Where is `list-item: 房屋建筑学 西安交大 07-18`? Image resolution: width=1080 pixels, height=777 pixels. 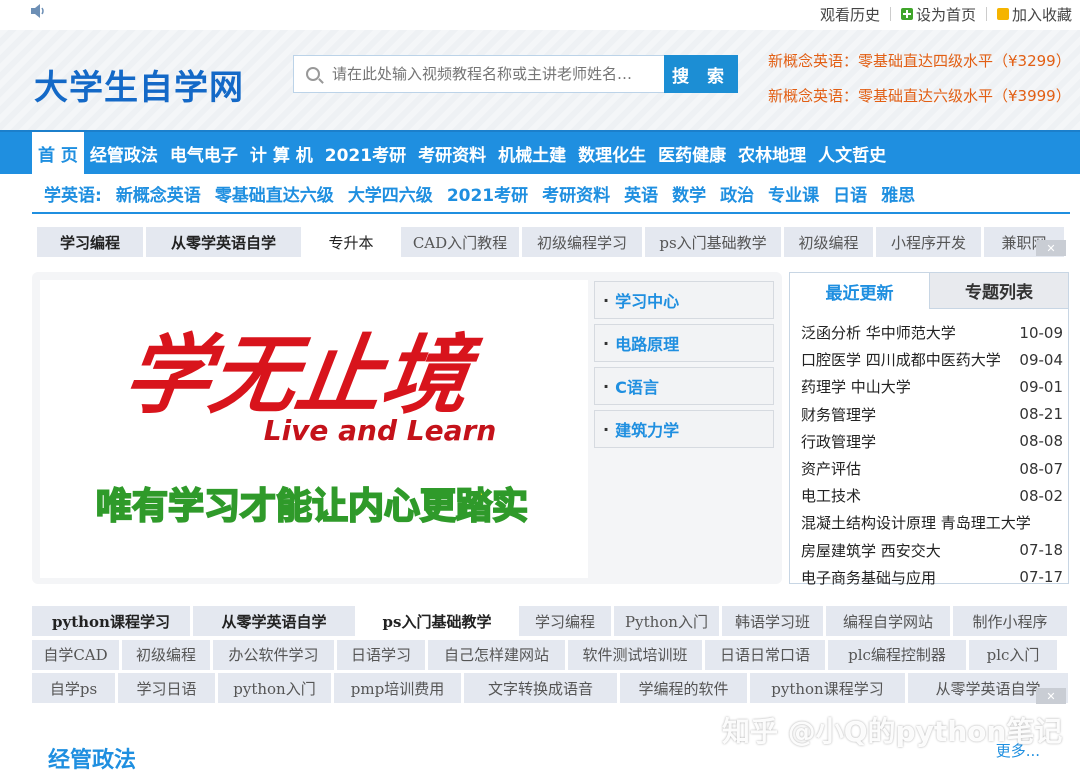 list-item: 房屋建筑学 西安交大 07-18 is located at coordinates (932, 550).